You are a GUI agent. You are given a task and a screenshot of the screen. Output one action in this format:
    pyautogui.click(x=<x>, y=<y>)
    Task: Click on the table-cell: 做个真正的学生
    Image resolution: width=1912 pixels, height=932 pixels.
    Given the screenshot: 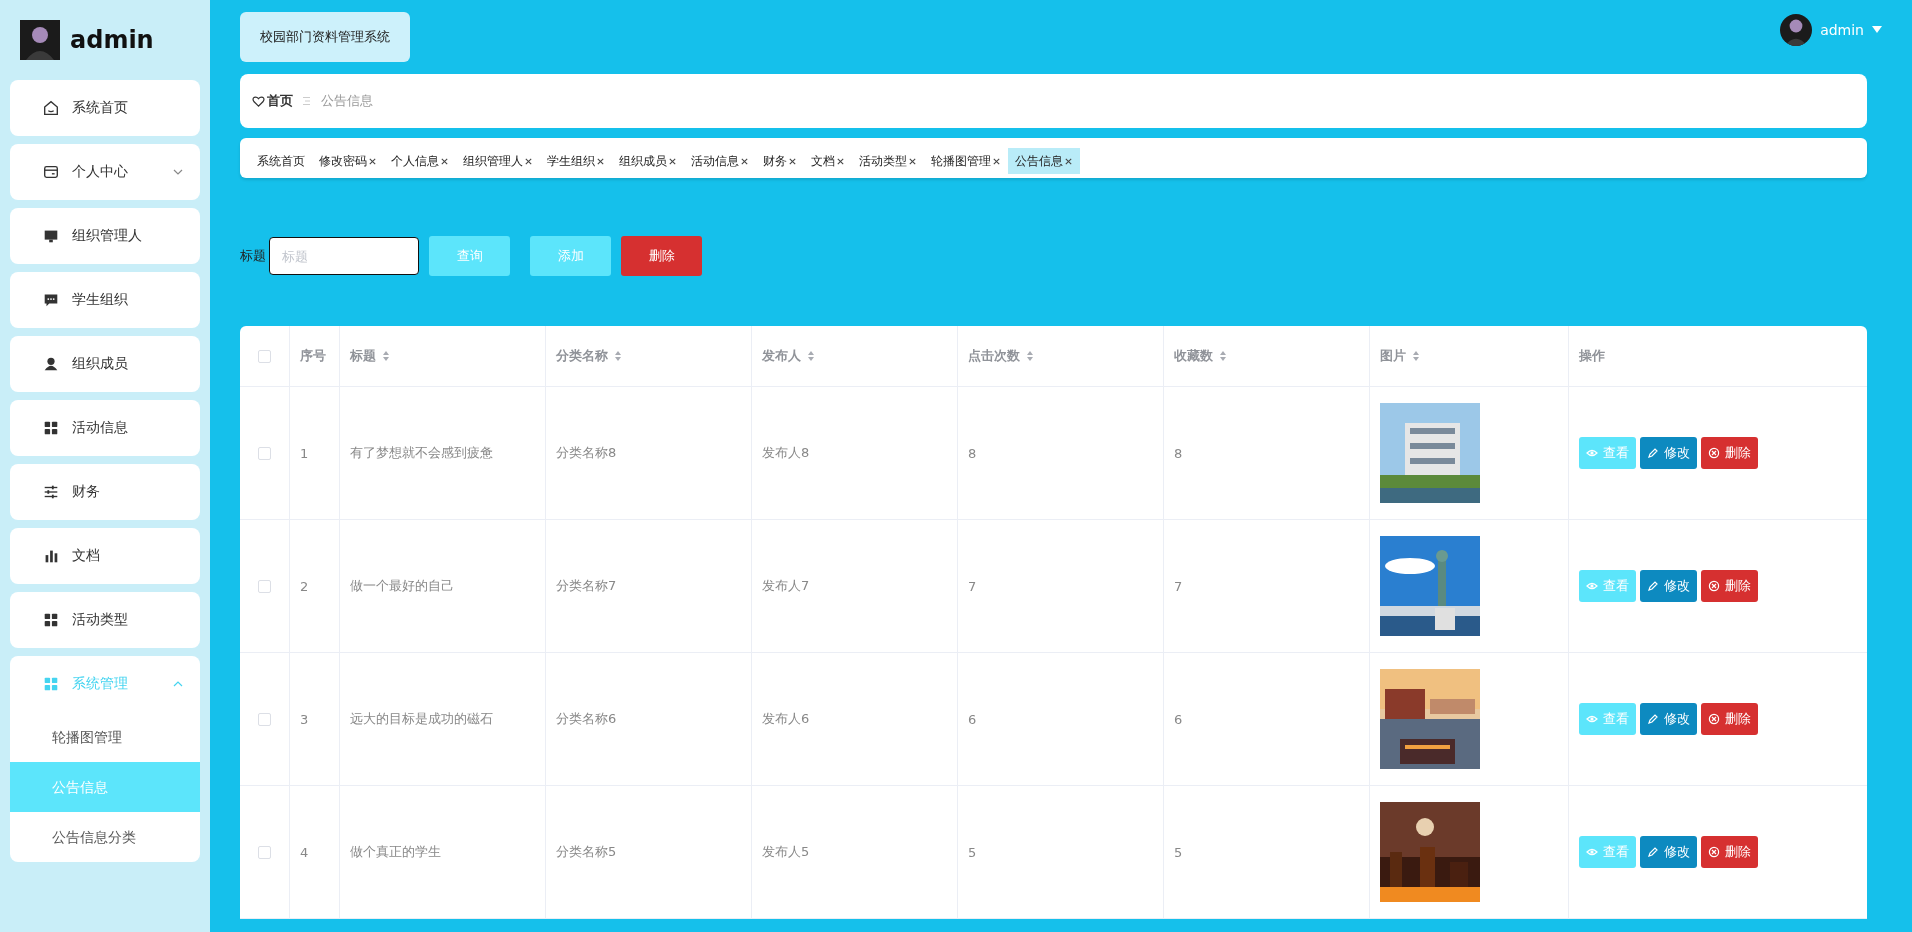 What is the action you would take?
    pyautogui.click(x=395, y=852)
    